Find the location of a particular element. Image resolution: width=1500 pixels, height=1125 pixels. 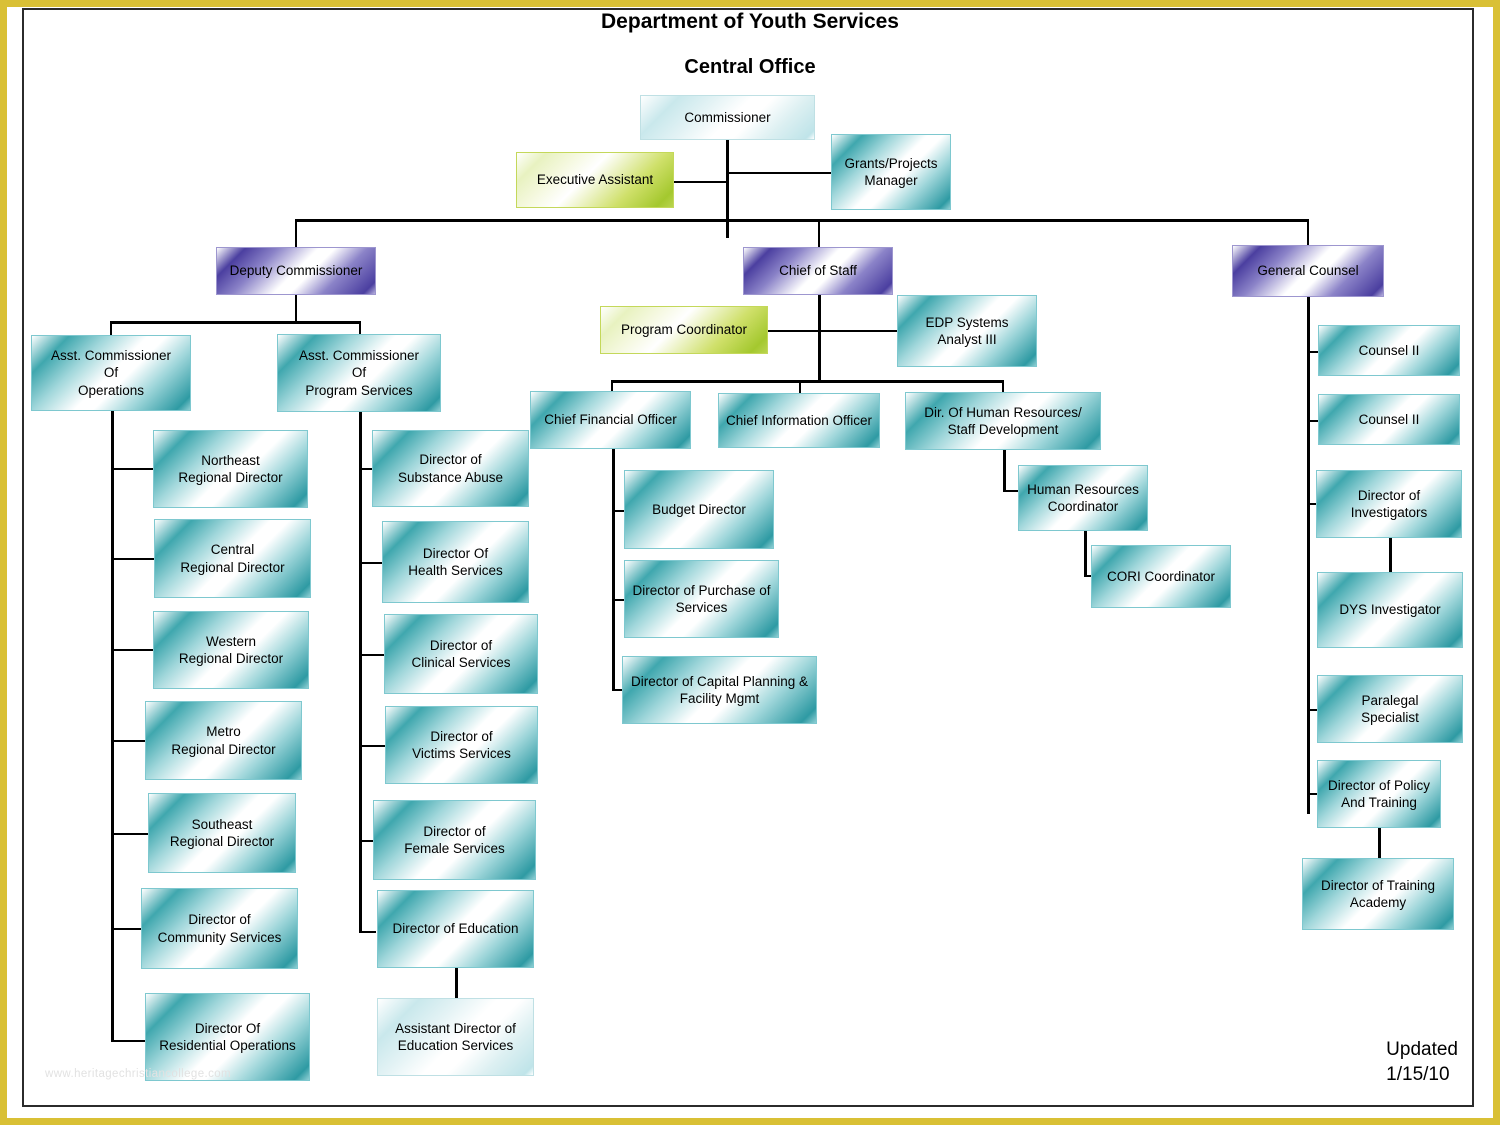

node-counsel-ii-2: Counsel II is located at coordinates (1389, 419).